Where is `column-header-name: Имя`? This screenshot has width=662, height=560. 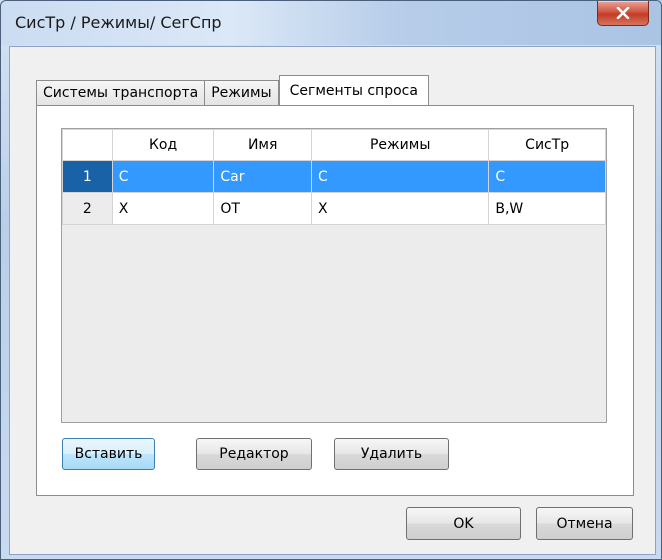 column-header-name: Имя is located at coordinates (262, 145).